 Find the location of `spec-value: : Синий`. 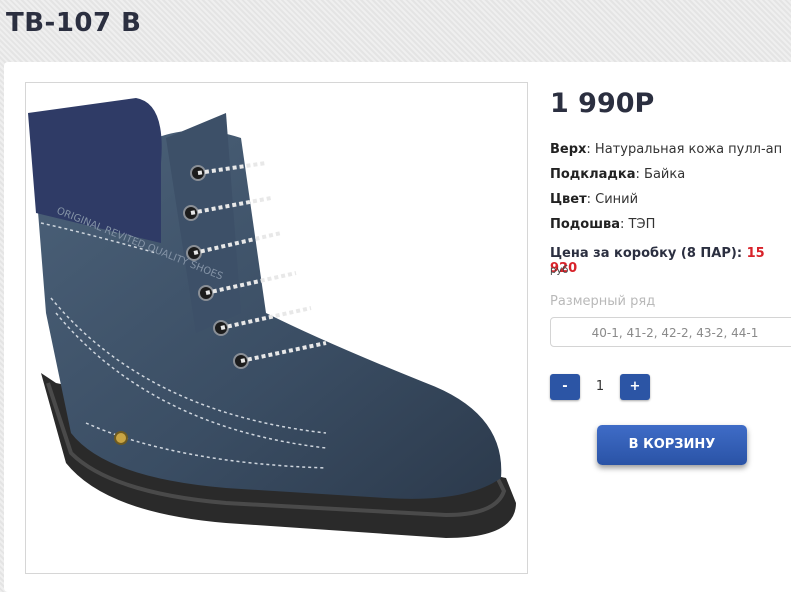

spec-value: : Синий is located at coordinates (612, 199).